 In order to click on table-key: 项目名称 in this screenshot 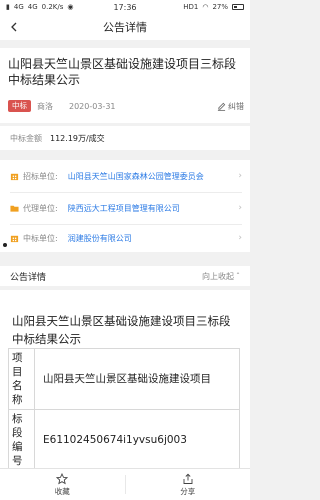, I will do `click(21, 379)`.